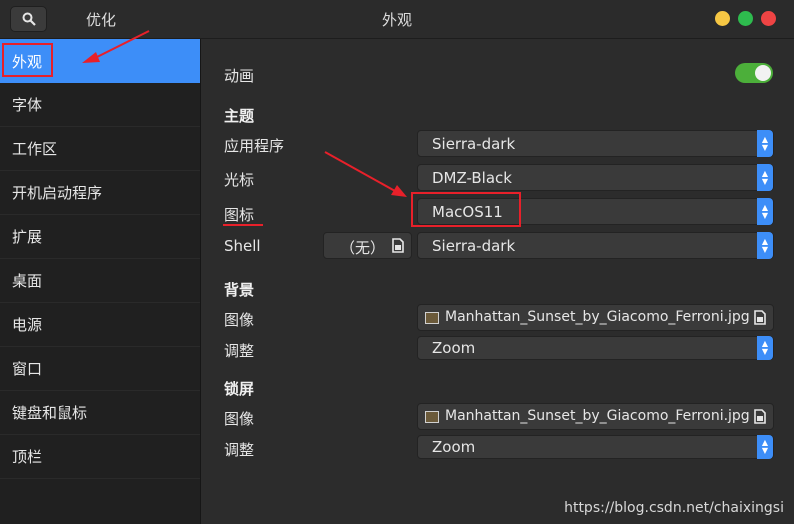 The image size is (794, 524). Describe the element at coordinates (239, 180) in the screenshot. I see `cursor-label: 光标` at that location.